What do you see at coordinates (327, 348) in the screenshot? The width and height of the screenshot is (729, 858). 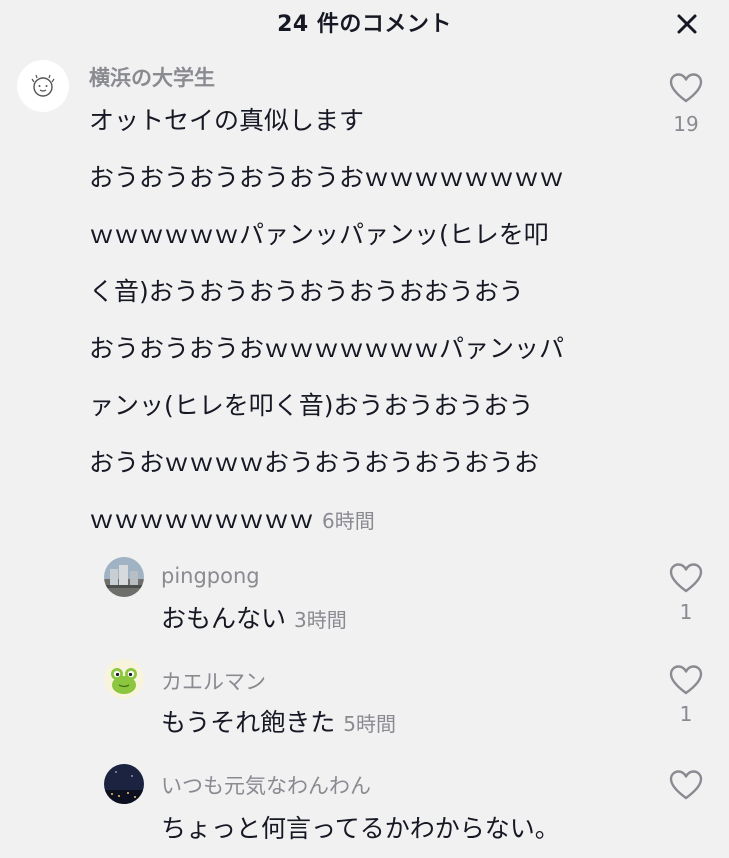 I see `comment-line: おうおうおうおｗｗｗｗｗｗｗパァンッパ` at bounding box center [327, 348].